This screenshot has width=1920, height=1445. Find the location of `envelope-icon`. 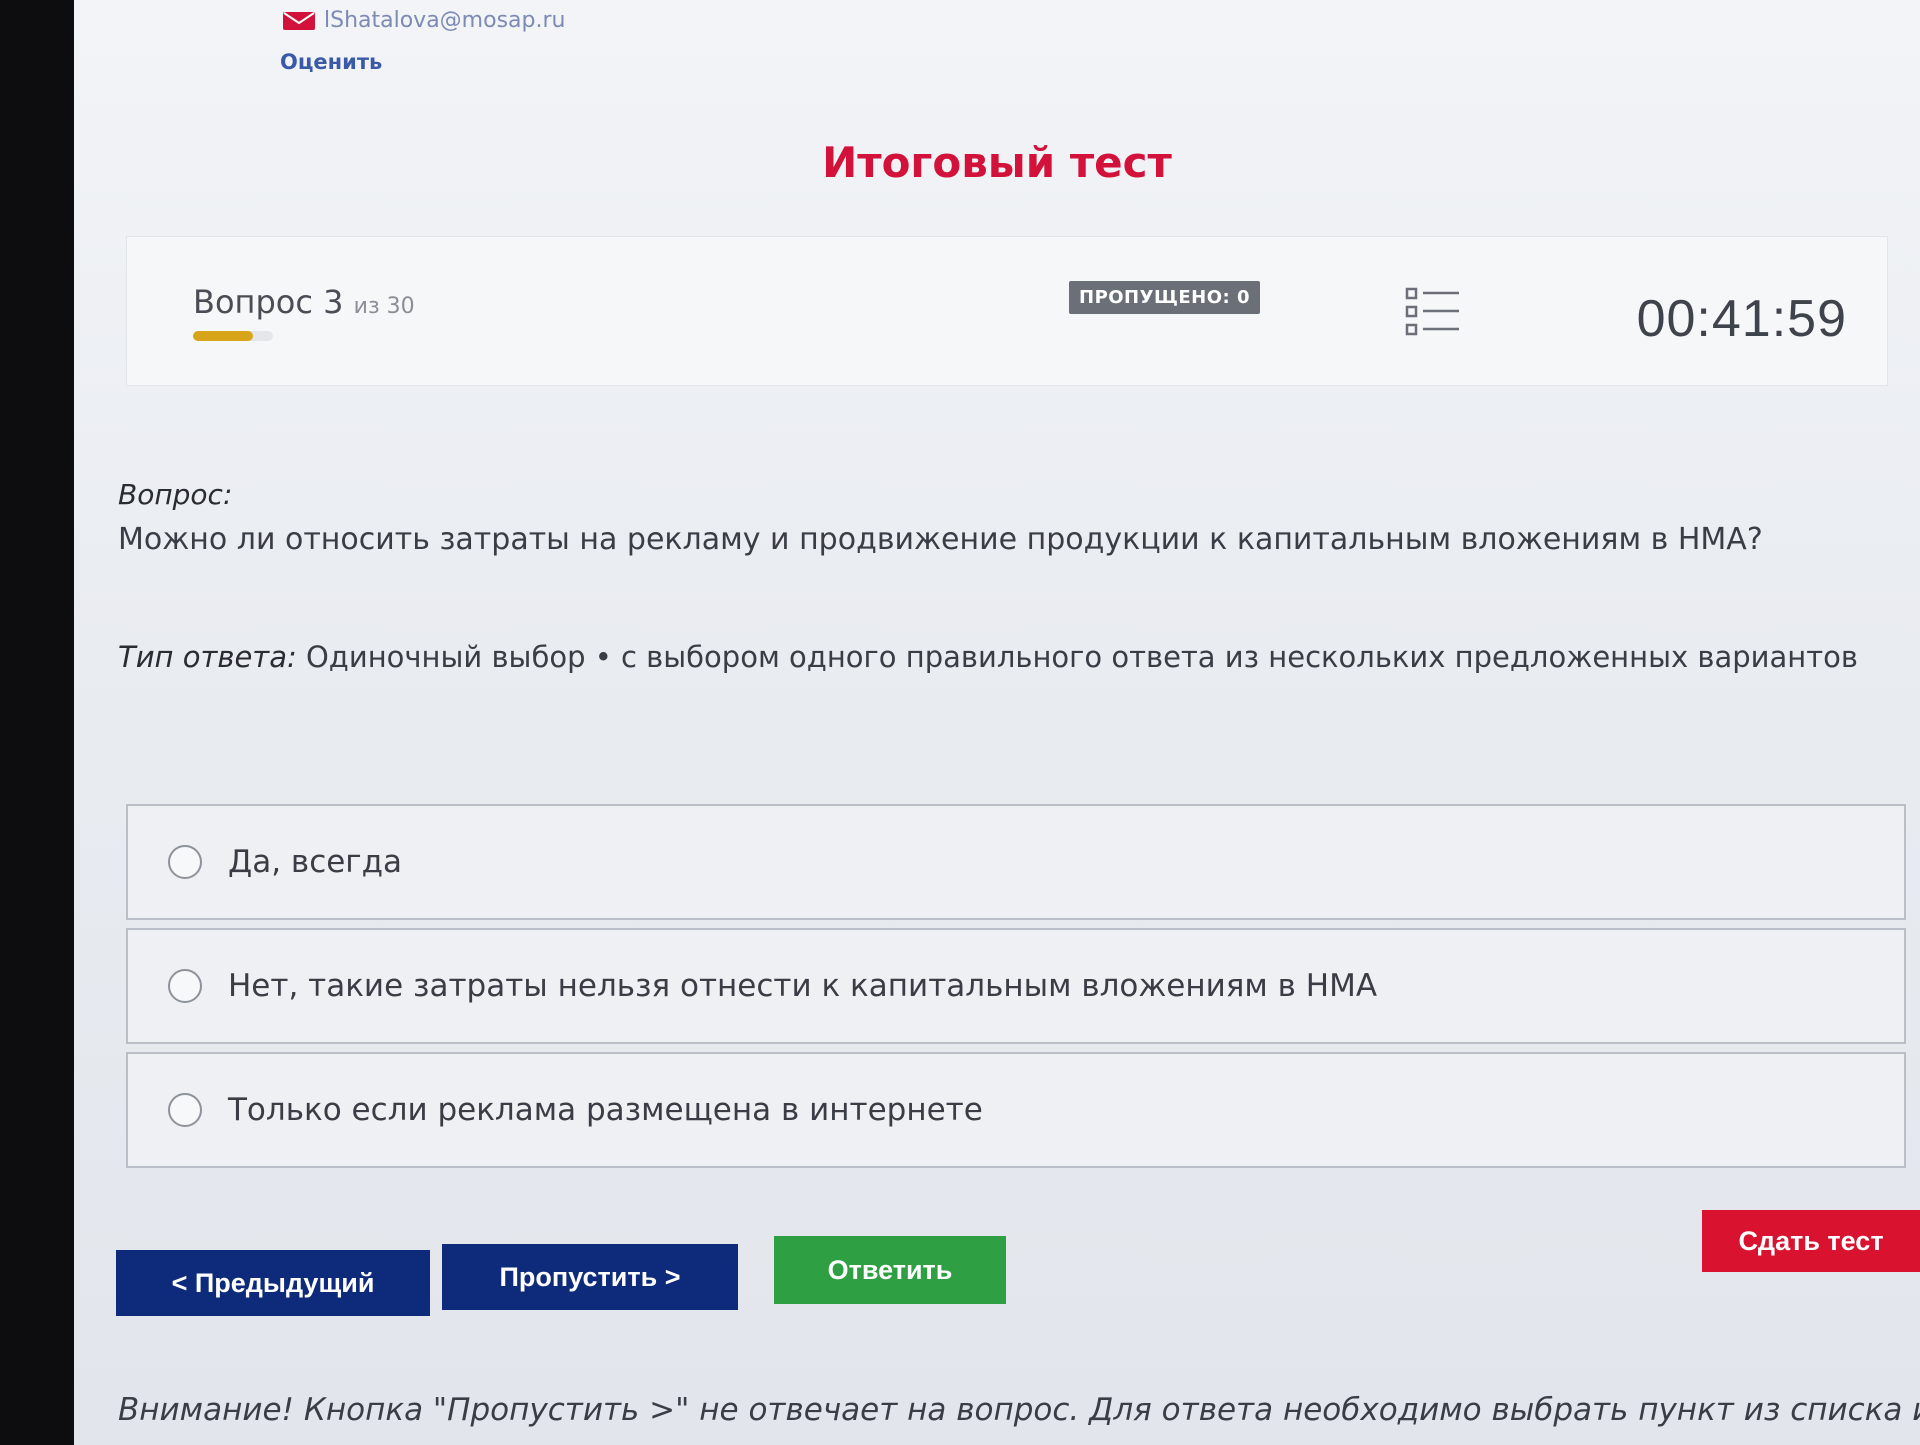

envelope-icon is located at coordinates (299, 21).